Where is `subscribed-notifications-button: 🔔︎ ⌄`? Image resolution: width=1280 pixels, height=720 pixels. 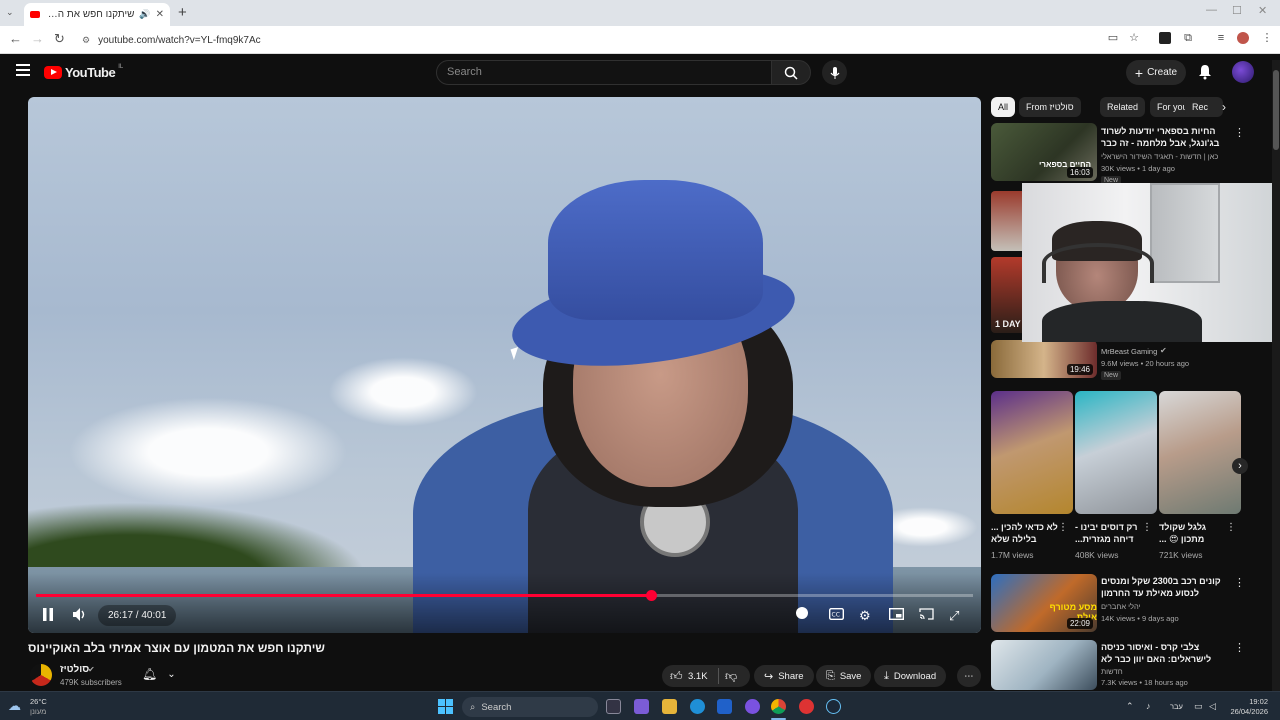 subscribed-notifications-button: 🔔︎ ⌄ is located at coordinates (159, 674).